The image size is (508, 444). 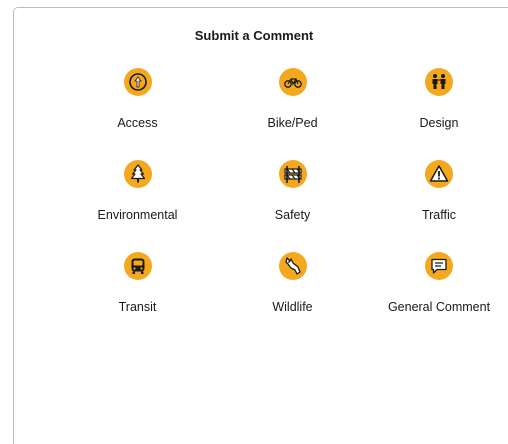 What do you see at coordinates (137, 206) in the screenshot?
I see `category-environmental: Environmental` at bounding box center [137, 206].